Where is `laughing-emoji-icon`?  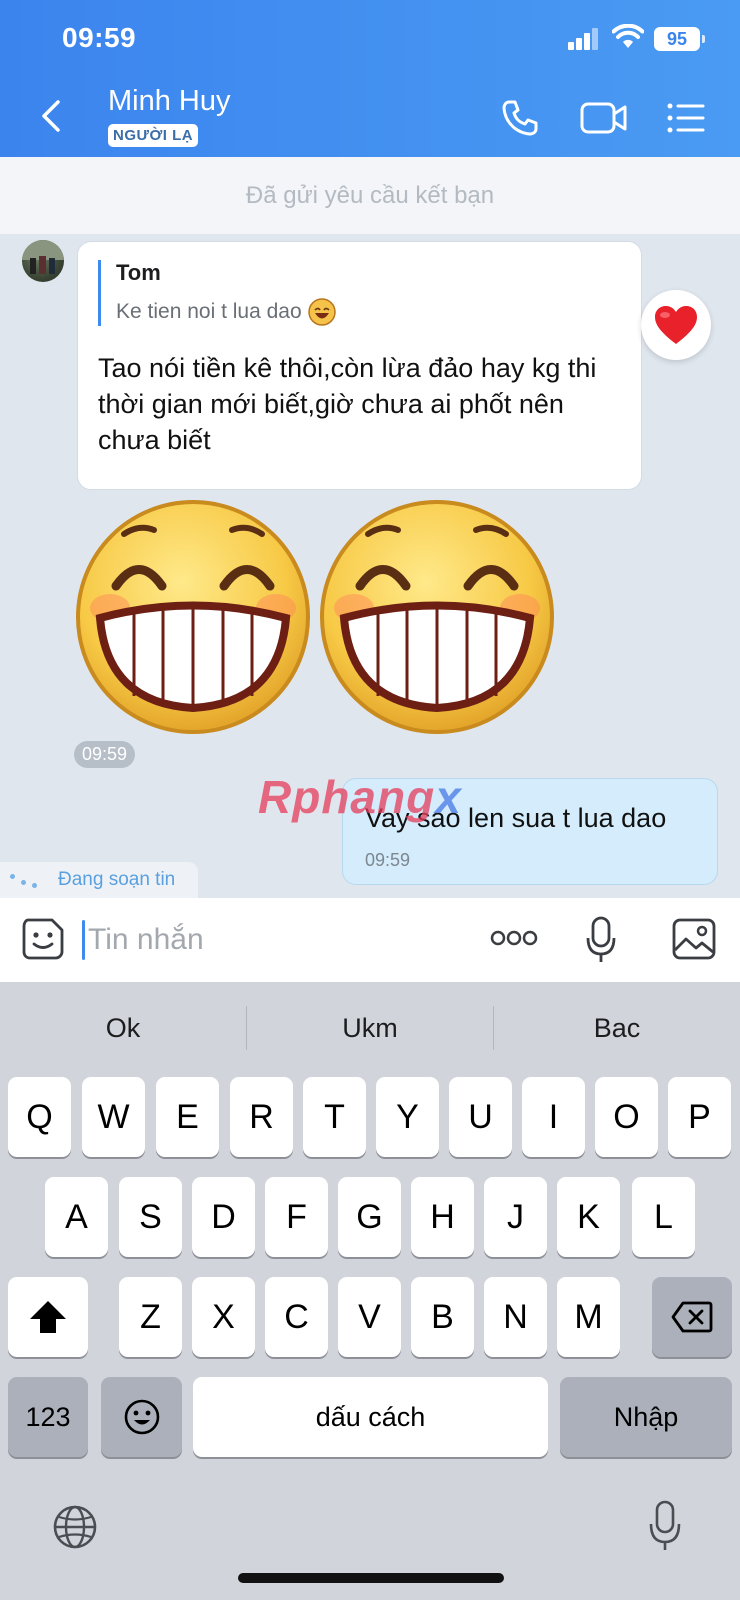 laughing-emoji-icon is located at coordinates (321, 312).